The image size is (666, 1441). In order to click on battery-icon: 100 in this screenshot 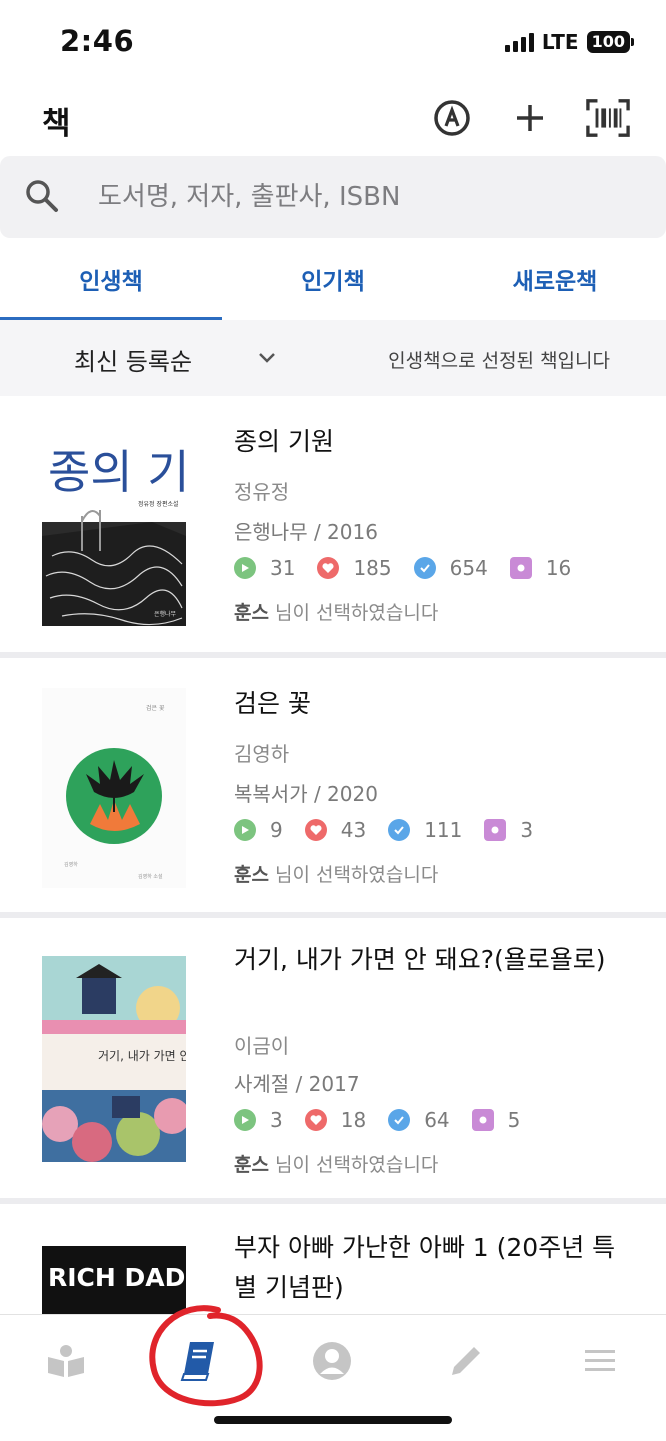, I will do `click(610, 42)`.